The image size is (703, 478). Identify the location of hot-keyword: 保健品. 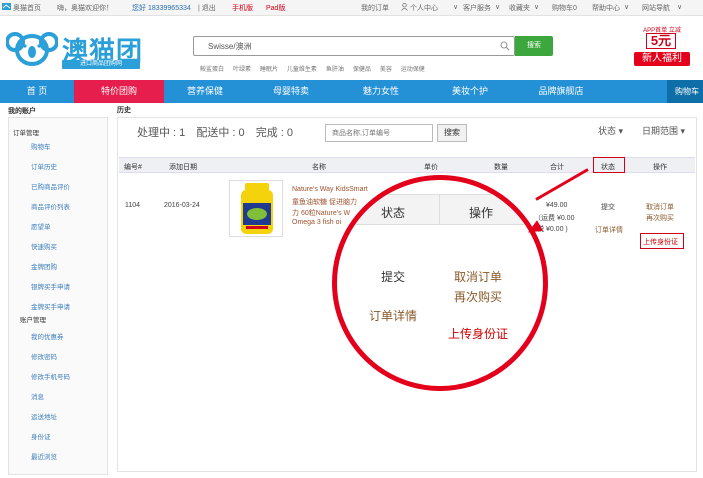
(362, 70).